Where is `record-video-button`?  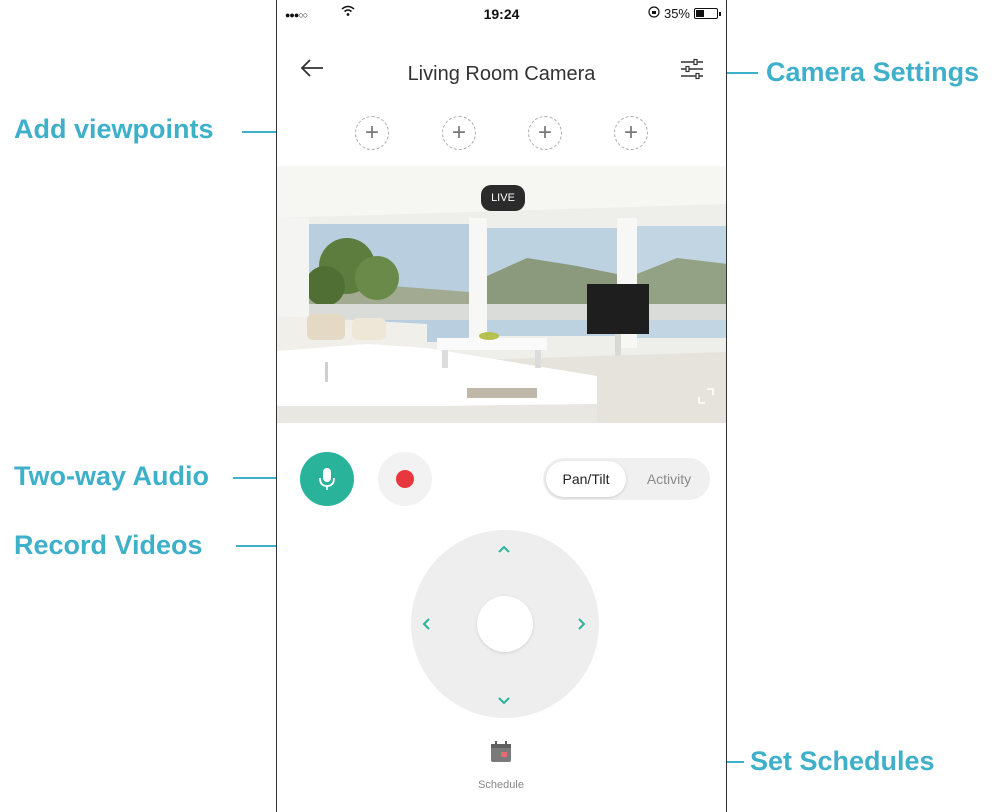
record-video-button is located at coordinates (405, 479).